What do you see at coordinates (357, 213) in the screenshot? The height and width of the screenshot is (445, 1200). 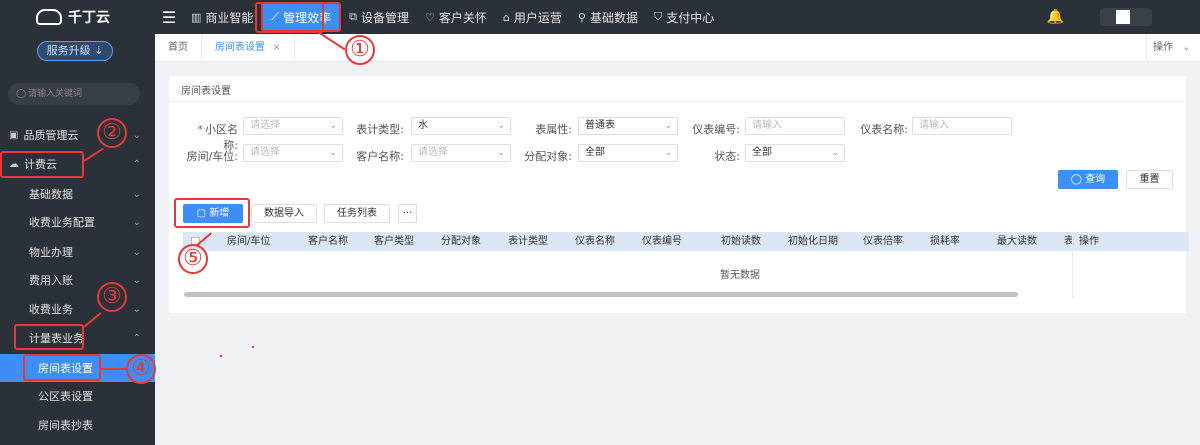 I see `task-list-button: 任务列表` at bounding box center [357, 213].